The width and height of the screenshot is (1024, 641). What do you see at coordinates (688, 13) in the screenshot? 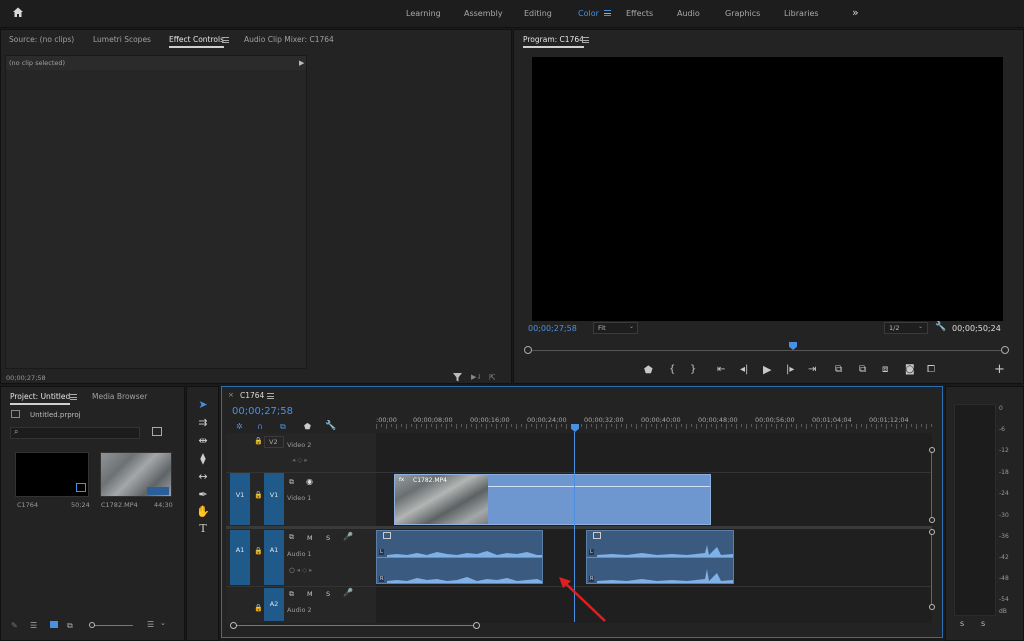
I see `workspace-audio: Audio` at bounding box center [688, 13].